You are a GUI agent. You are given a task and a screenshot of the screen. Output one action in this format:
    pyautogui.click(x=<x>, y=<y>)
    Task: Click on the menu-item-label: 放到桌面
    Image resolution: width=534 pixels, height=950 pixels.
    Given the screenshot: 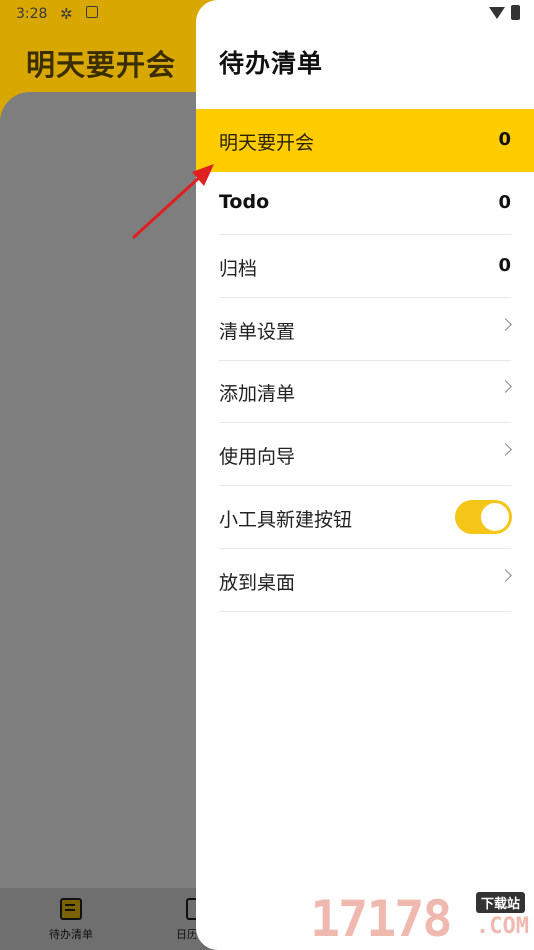 What is the action you would take?
    pyautogui.click(x=257, y=583)
    